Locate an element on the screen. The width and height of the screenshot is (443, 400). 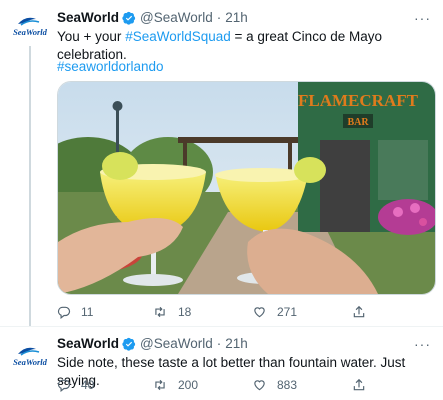
hashtag-line: #seaworldorlando is located at coordinates (244, 67).